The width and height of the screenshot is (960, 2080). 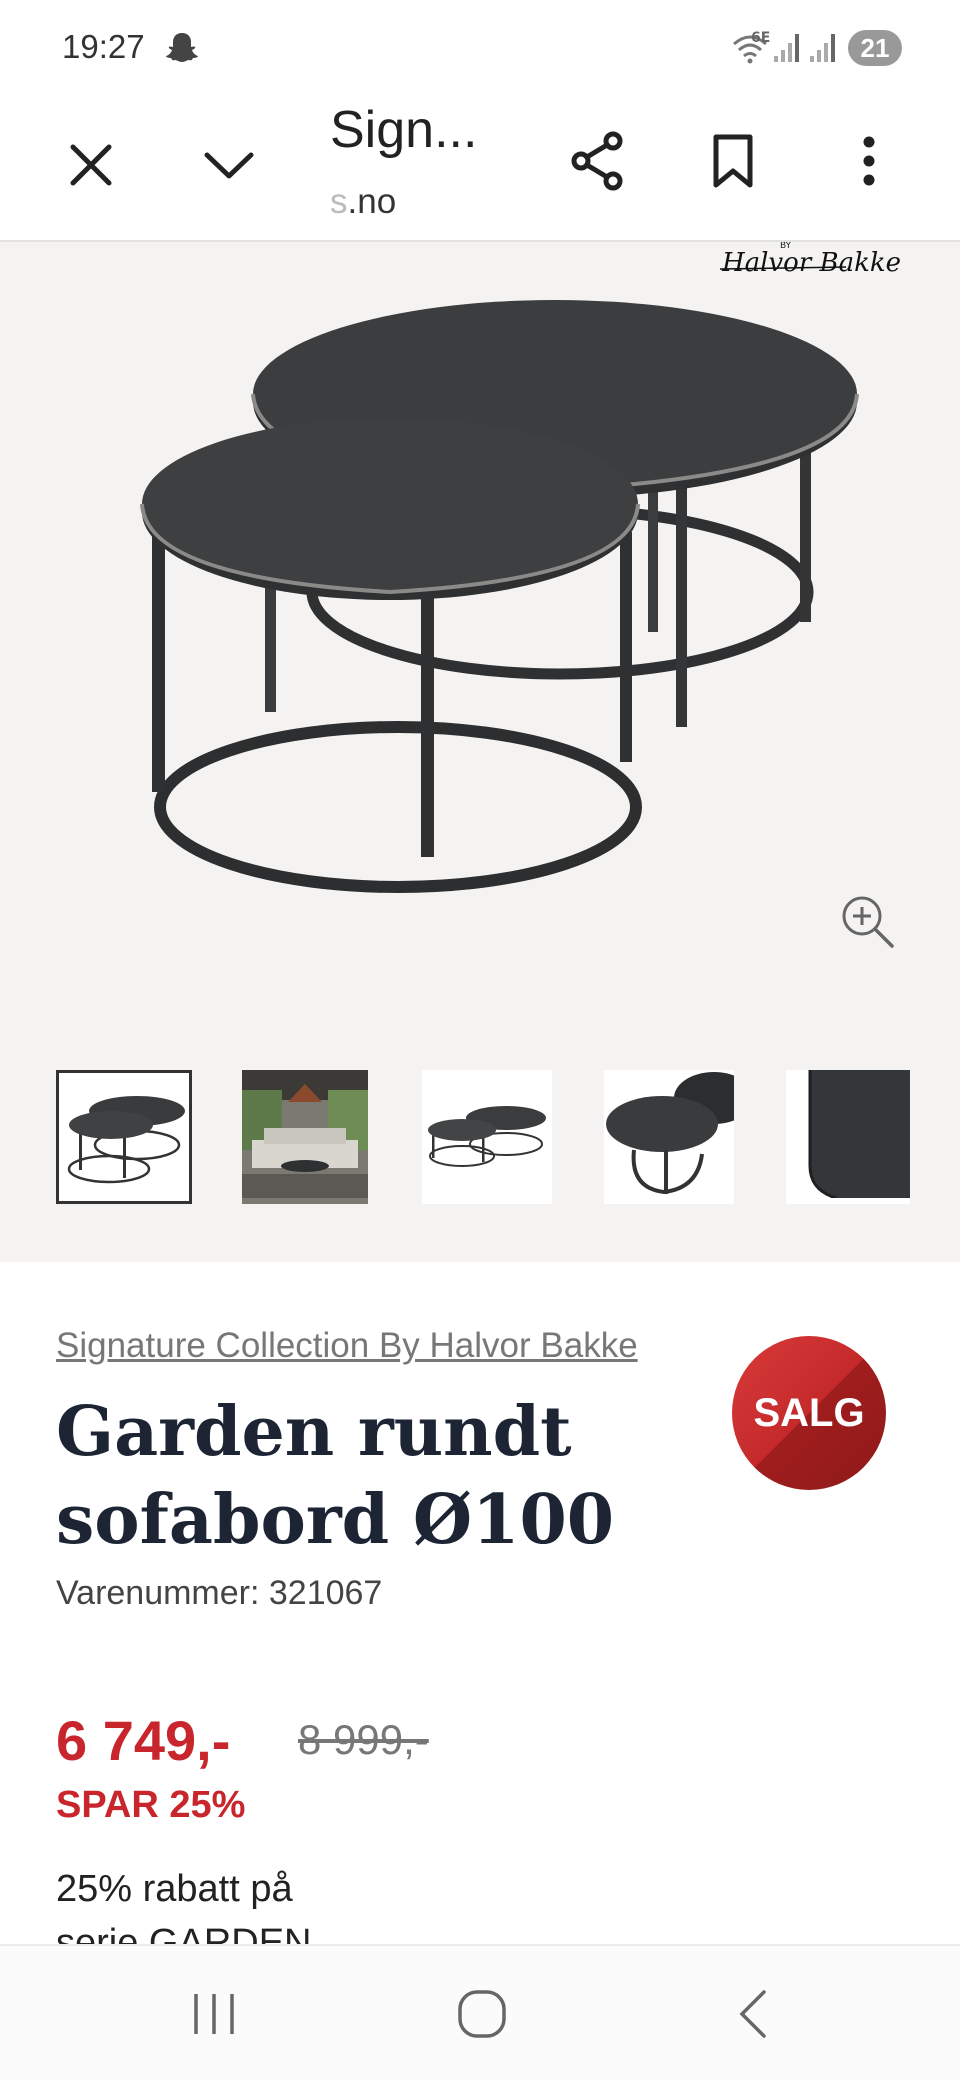 I want to click on bookmark-icon, so click(x=733, y=161).